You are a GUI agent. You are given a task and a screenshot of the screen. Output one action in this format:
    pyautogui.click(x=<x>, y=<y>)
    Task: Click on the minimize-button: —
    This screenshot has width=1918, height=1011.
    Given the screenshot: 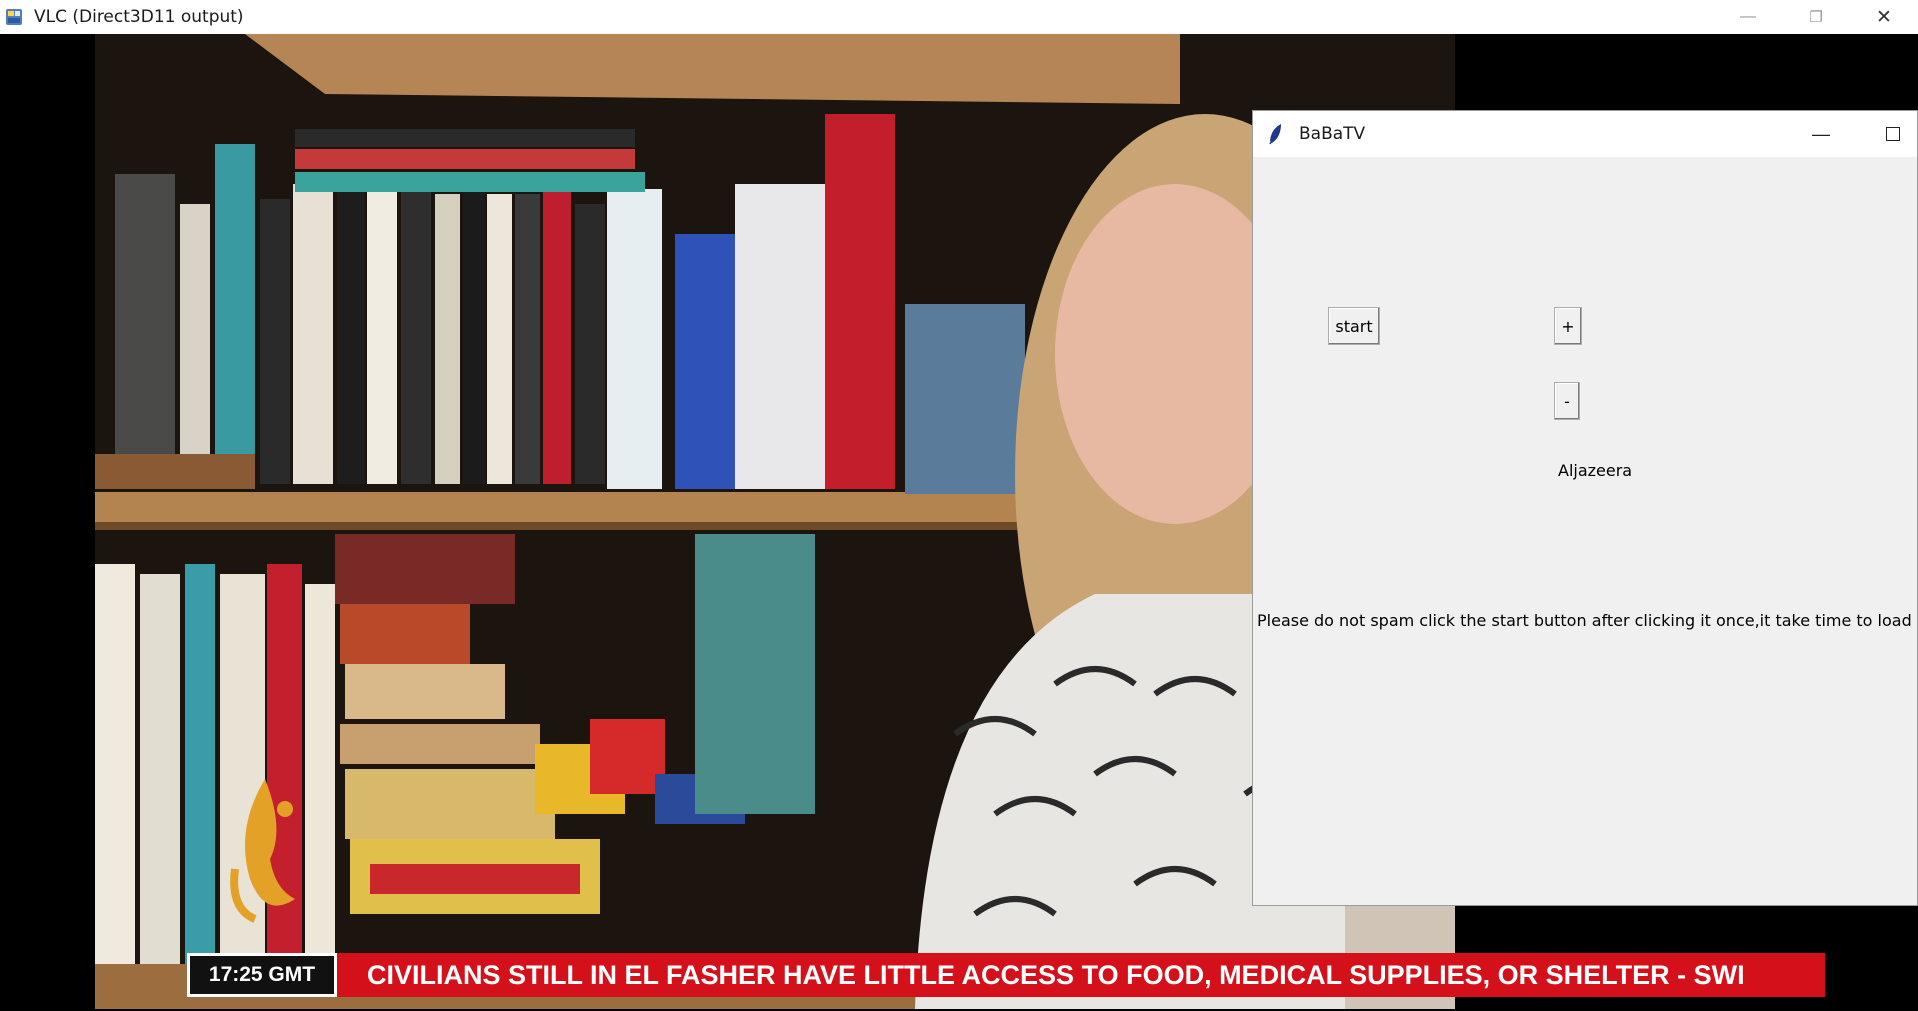 What is the action you would take?
    pyautogui.click(x=1748, y=17)
    